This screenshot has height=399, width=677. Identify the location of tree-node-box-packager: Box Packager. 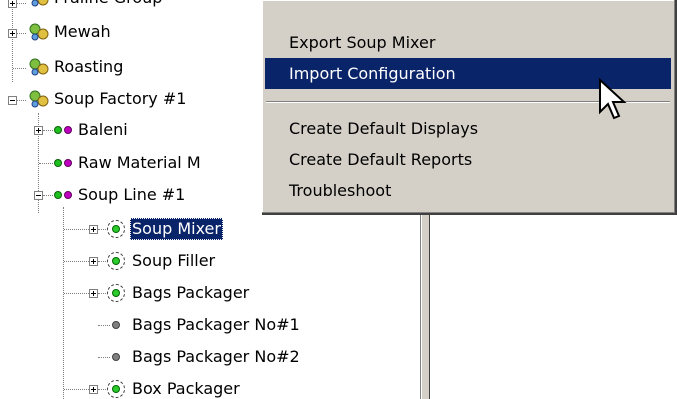
(210, 386).